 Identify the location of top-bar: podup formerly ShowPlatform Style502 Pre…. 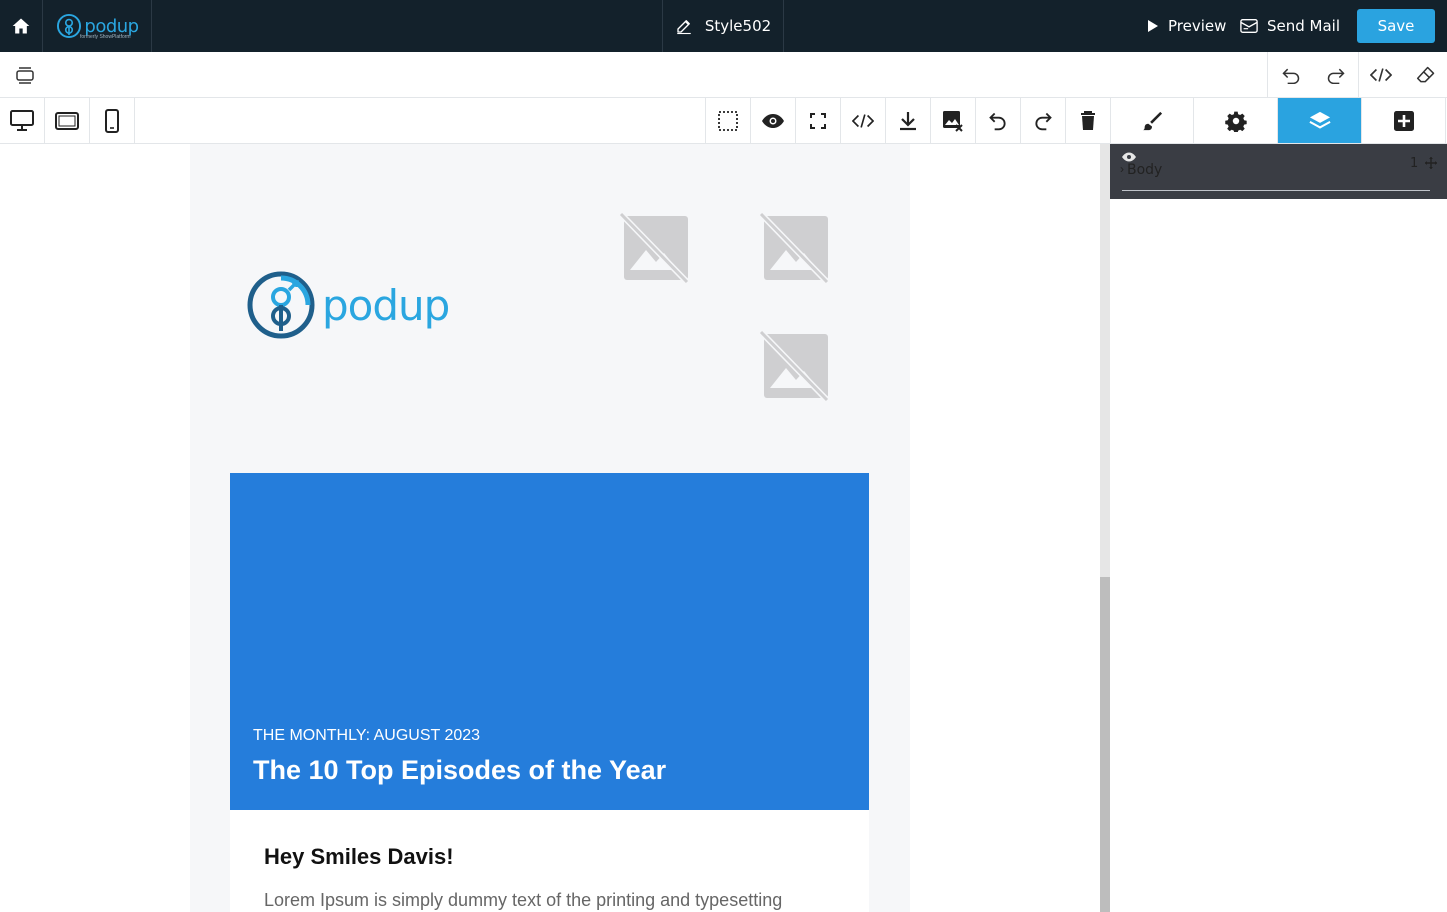
(723, 26).